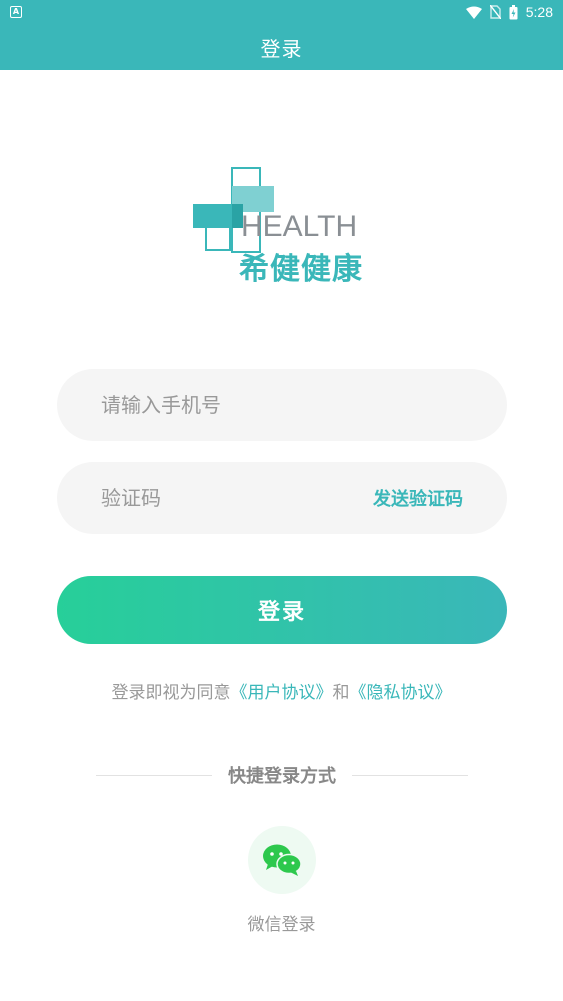 This screenshot has height=1001, width=563. I want to click on quick-login-divider: 快捷登录方式, so click(282, 775).